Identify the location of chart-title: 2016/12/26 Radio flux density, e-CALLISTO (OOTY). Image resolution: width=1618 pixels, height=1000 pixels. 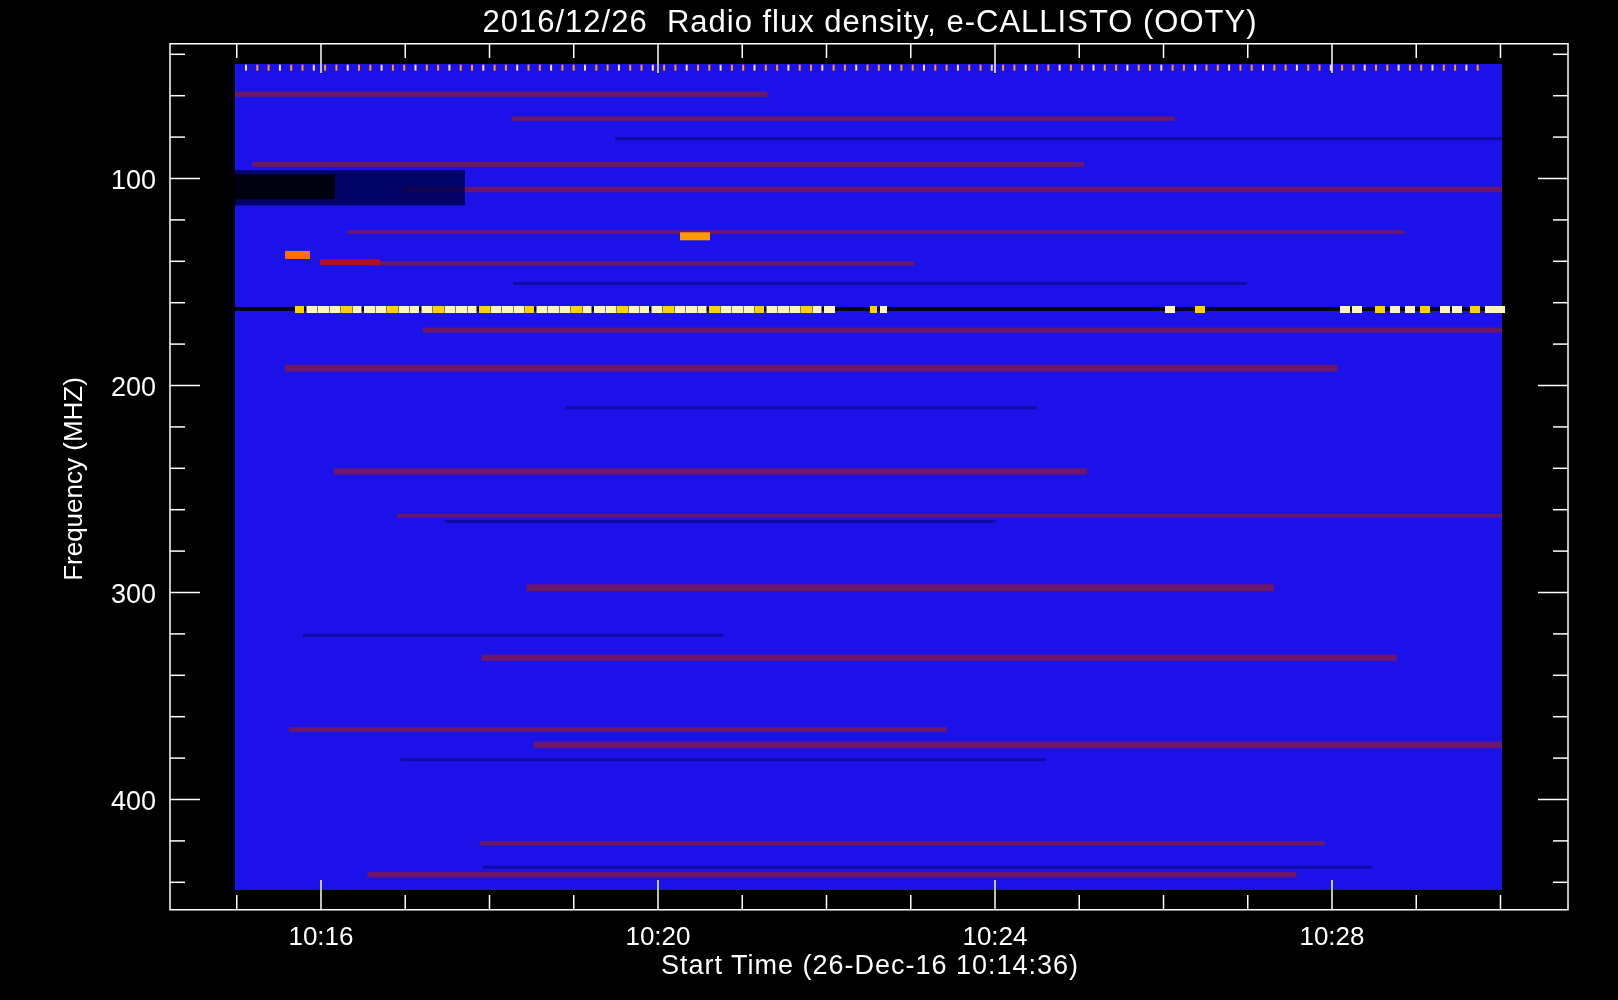
(870, 21).